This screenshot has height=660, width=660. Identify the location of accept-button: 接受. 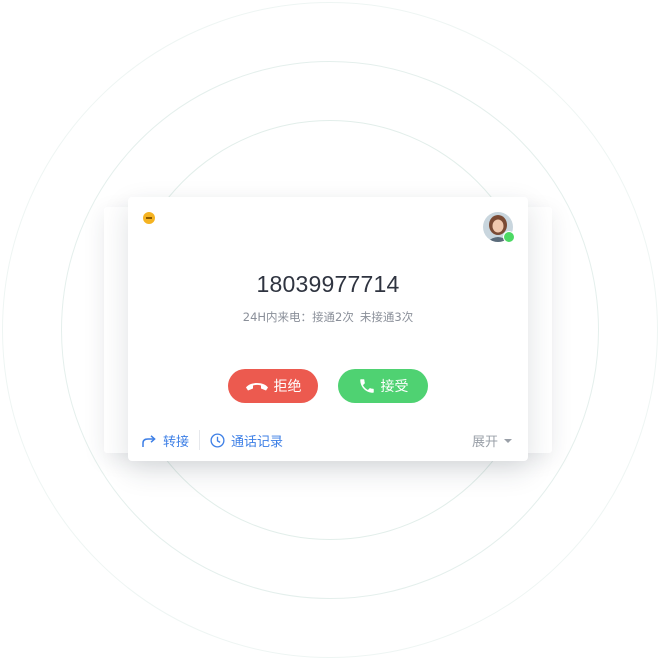
(383, 386).